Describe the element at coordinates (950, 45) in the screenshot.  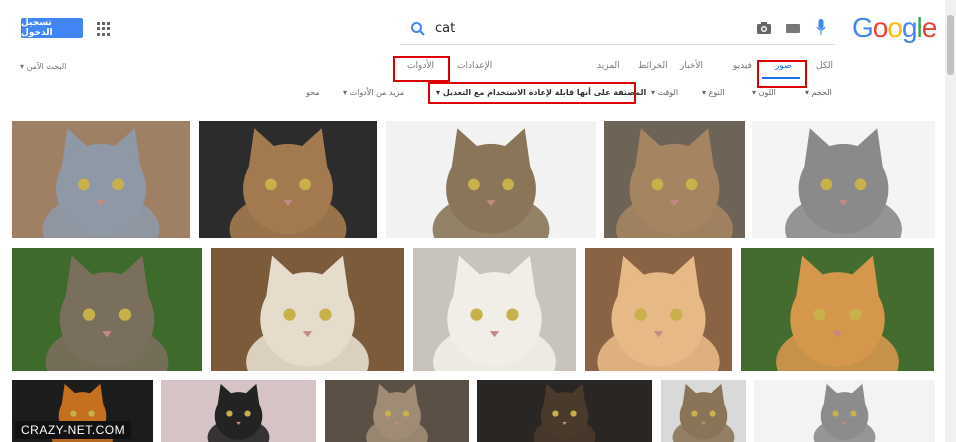
I see `scrollbar-thumb` at that location.